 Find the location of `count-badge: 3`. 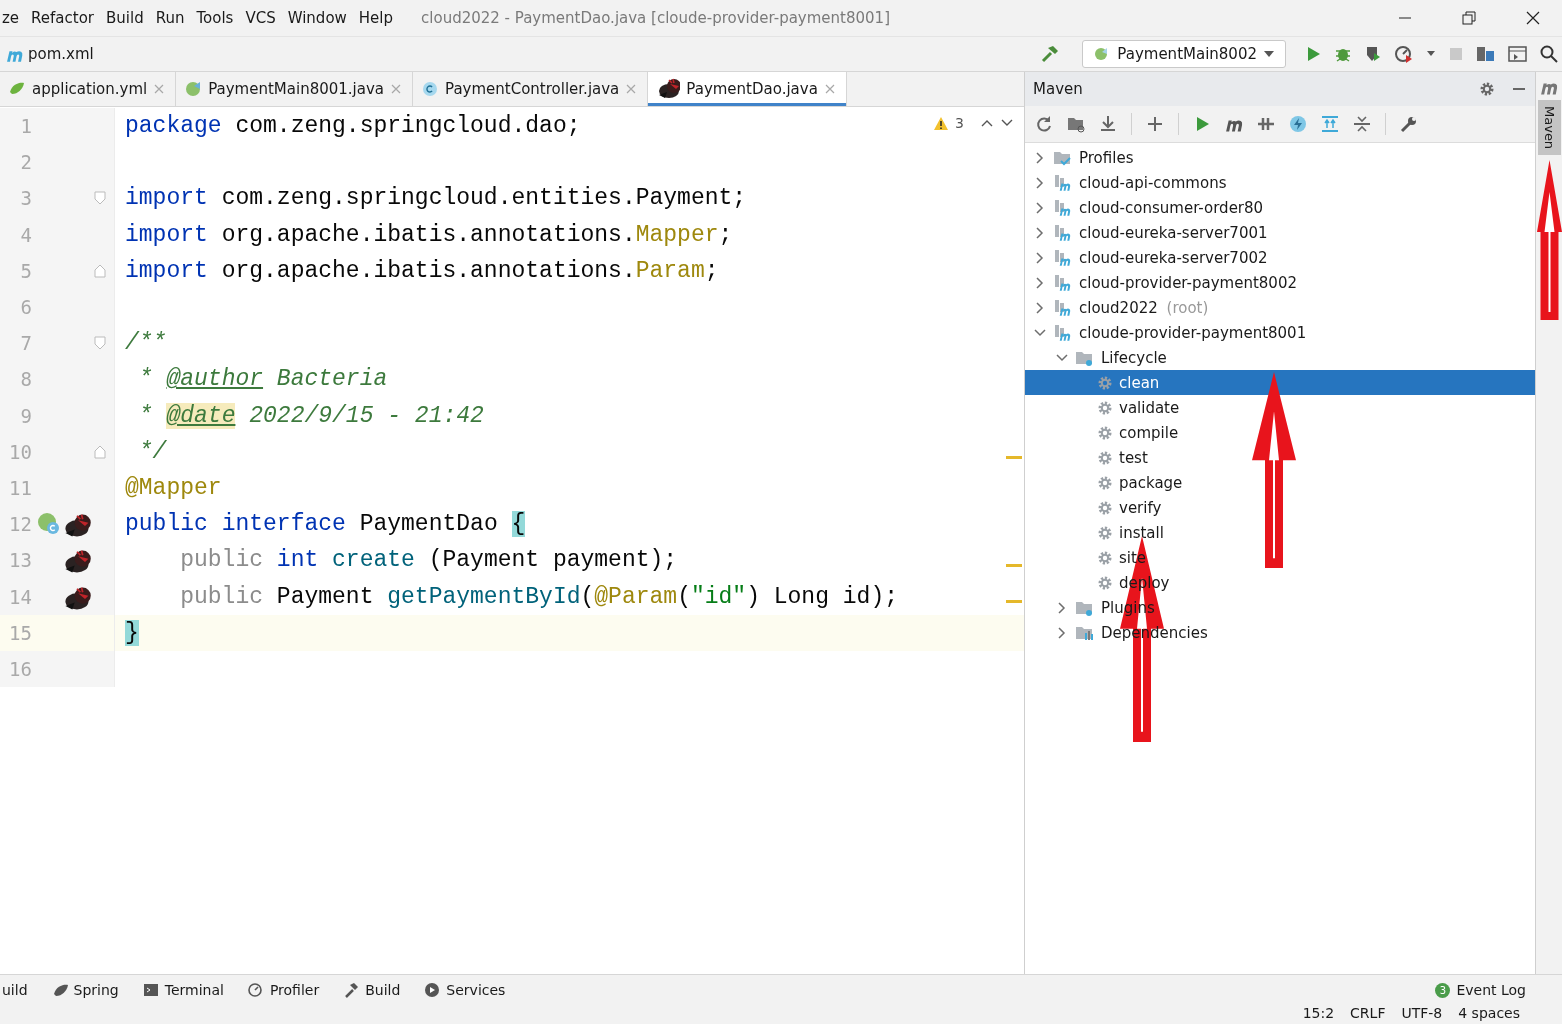

count-badge: 3 is located at coordinates (1443, 990).